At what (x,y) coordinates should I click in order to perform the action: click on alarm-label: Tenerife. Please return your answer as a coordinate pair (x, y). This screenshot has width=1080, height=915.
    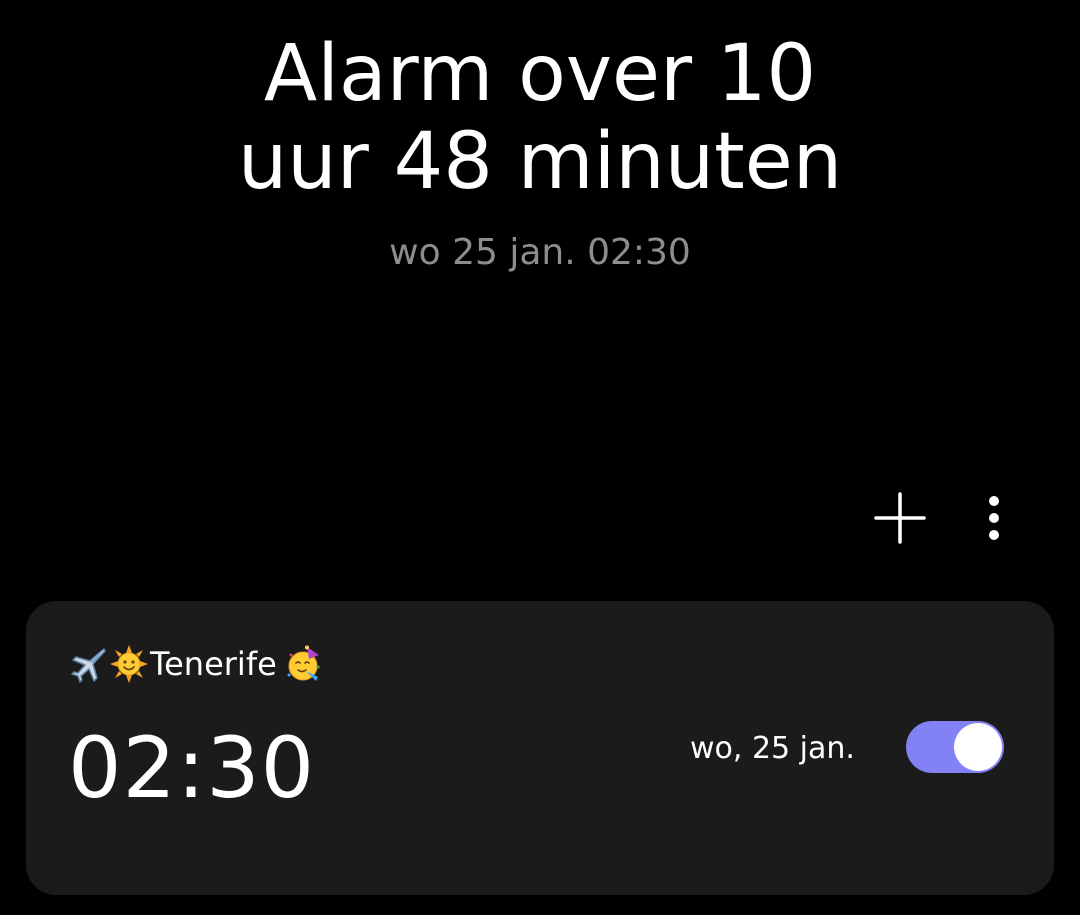
    Looking at the image, I should click on (196, 664).